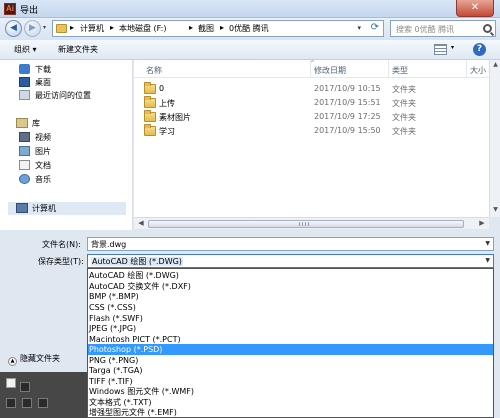 This screenshot has height=418, width=500. Describe the element at coordinates (359, 28) in the screenshot. I see `address-dropdown-icon: ▾` at that location.